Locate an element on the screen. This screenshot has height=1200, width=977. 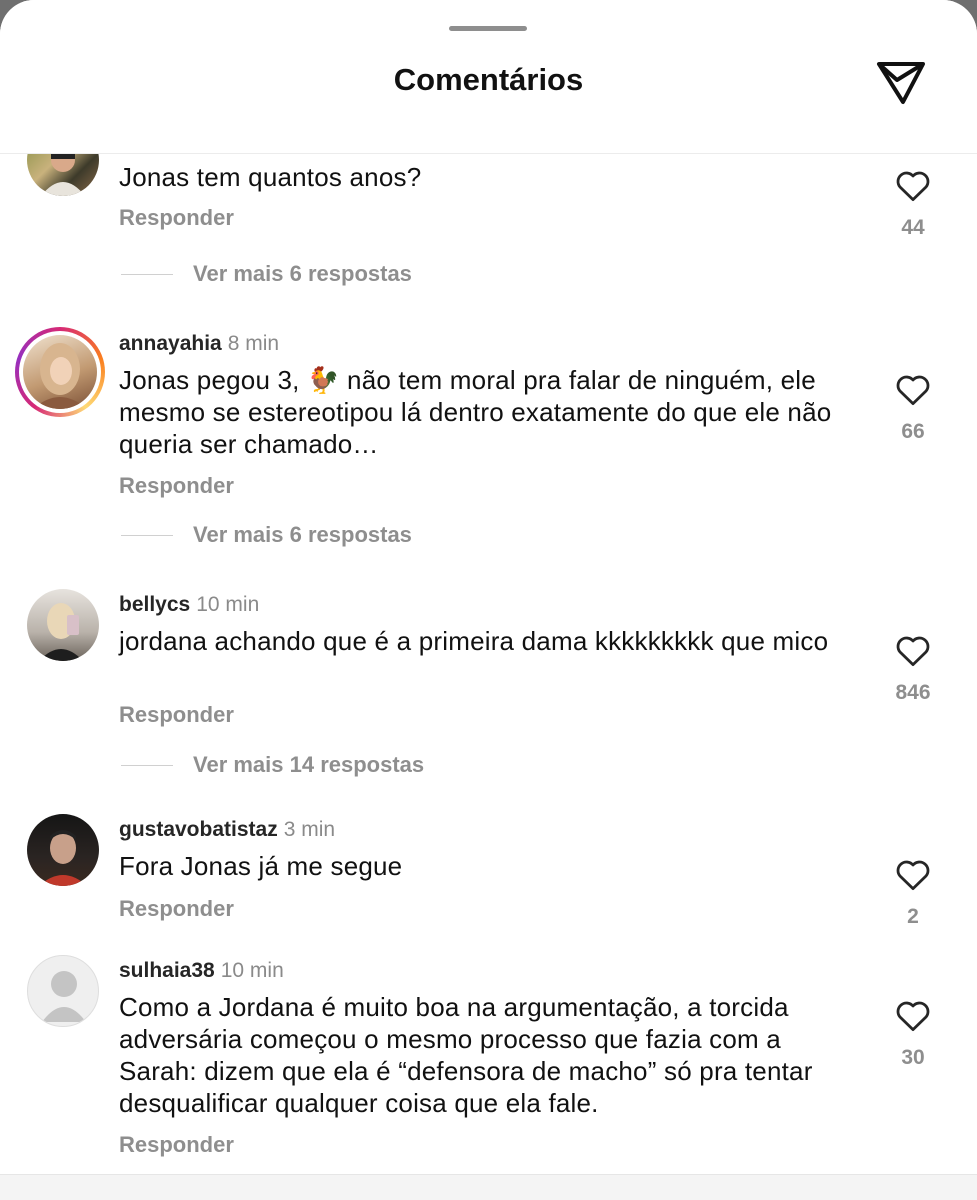
story-ring is located at coordinates (60, 372).